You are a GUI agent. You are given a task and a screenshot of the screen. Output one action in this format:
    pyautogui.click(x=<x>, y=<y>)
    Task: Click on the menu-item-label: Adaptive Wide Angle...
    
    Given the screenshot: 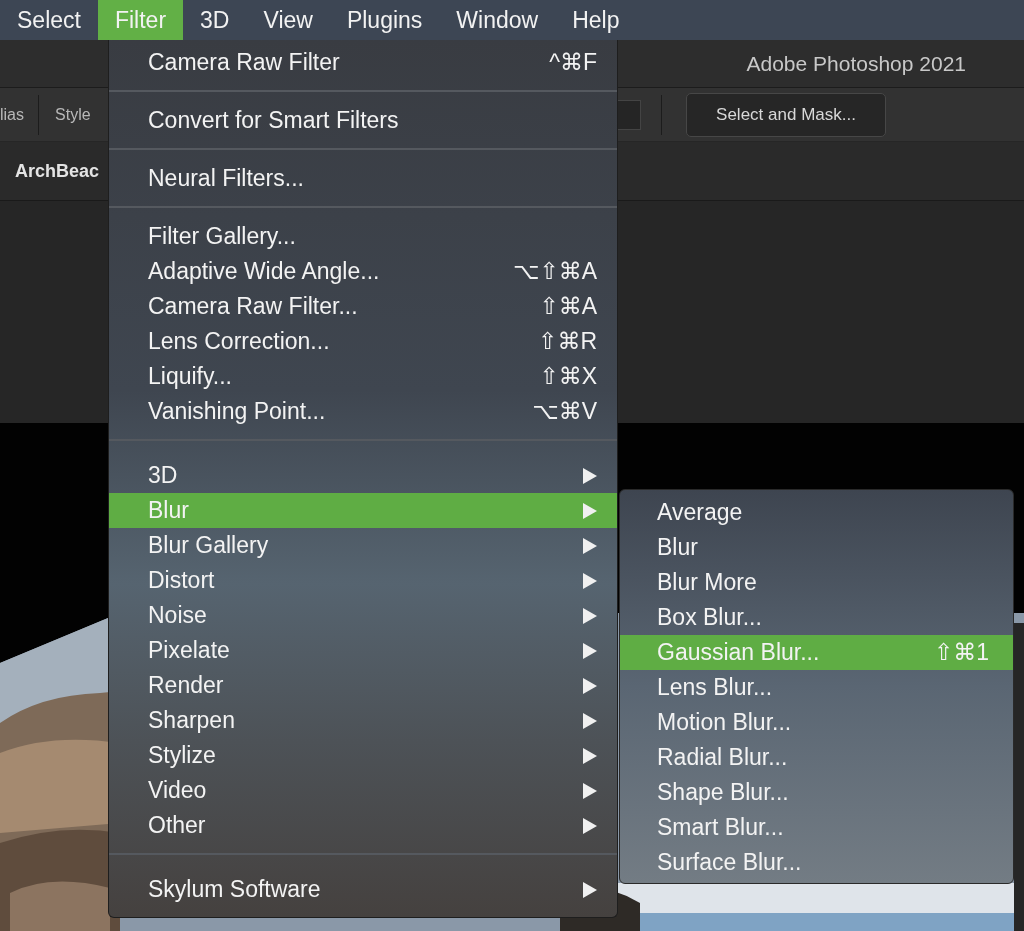 What is the action you would take?
    pyautogui.click(x=264, y=271)
    